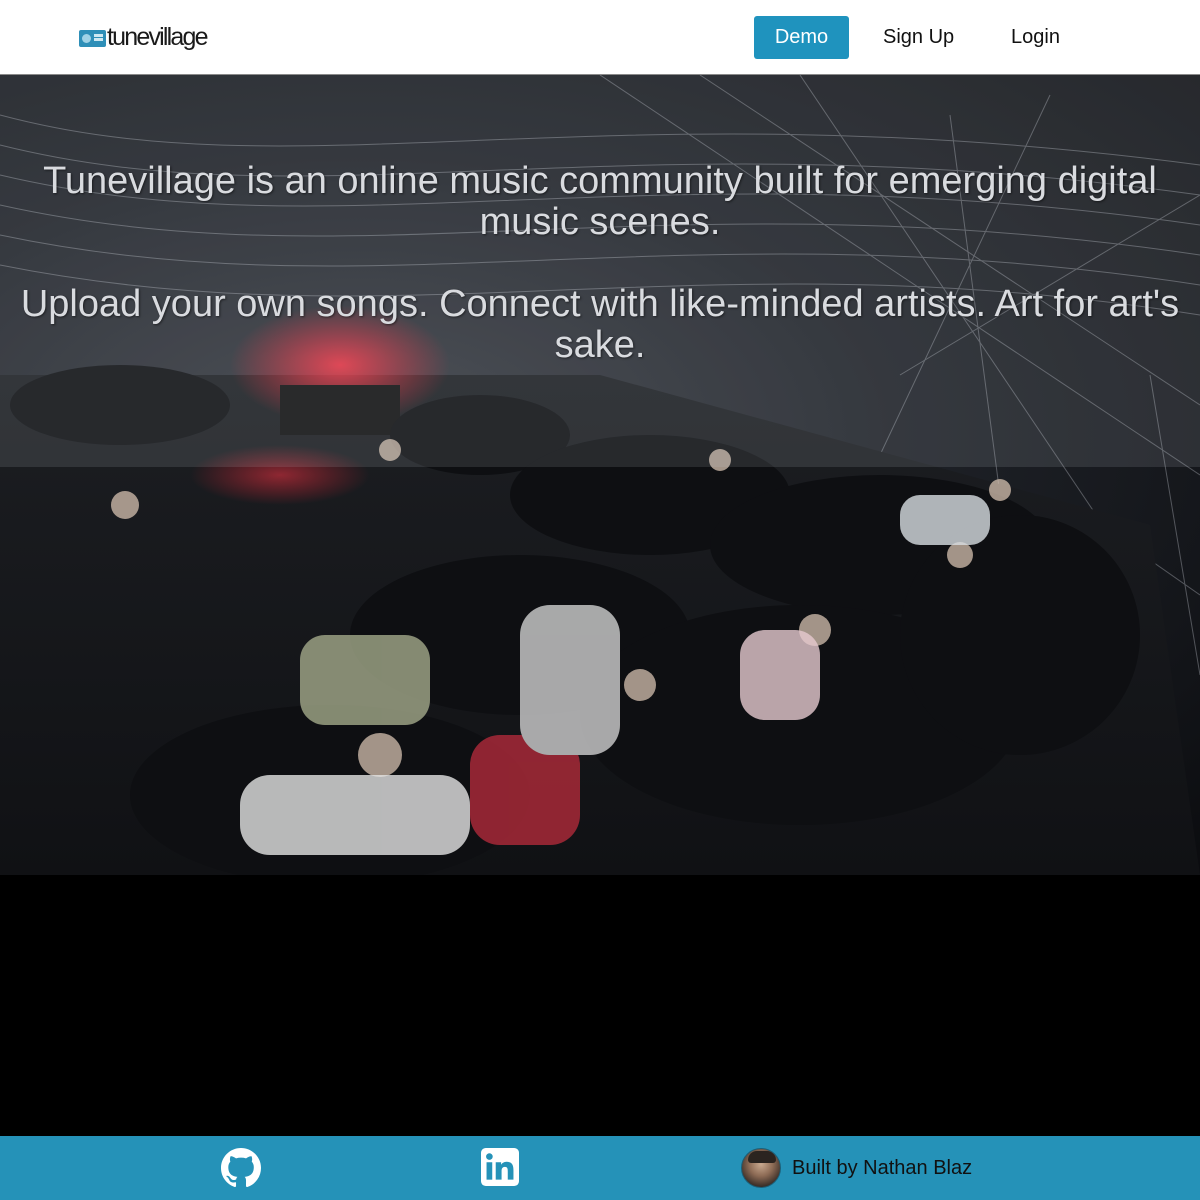  What do you see at coordinates (761, 1168) in the screenshot?
I see `avatar` at bounding box center [761, 1168].